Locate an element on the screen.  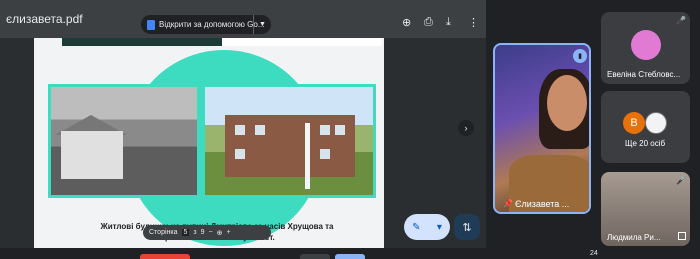
more-participants-tile: В Ще 20 осіб is located at coordinates (645, 127).